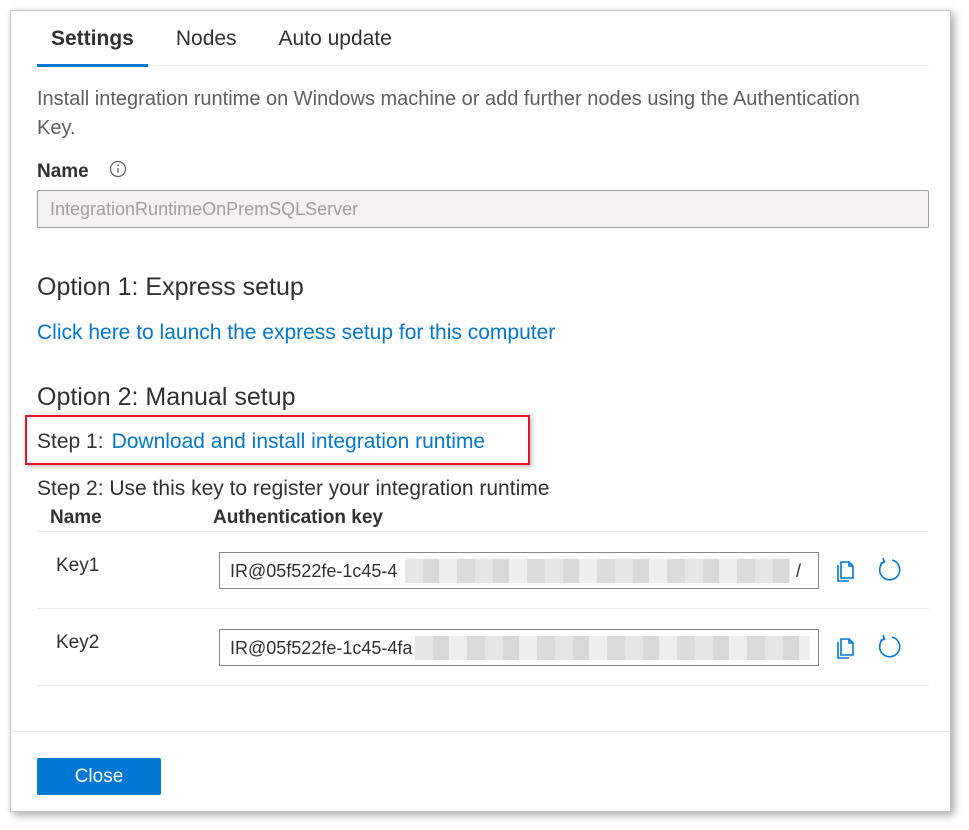  I want to click on key-prefix: IR@05f522fe-1c45-4, so click(314, 571).